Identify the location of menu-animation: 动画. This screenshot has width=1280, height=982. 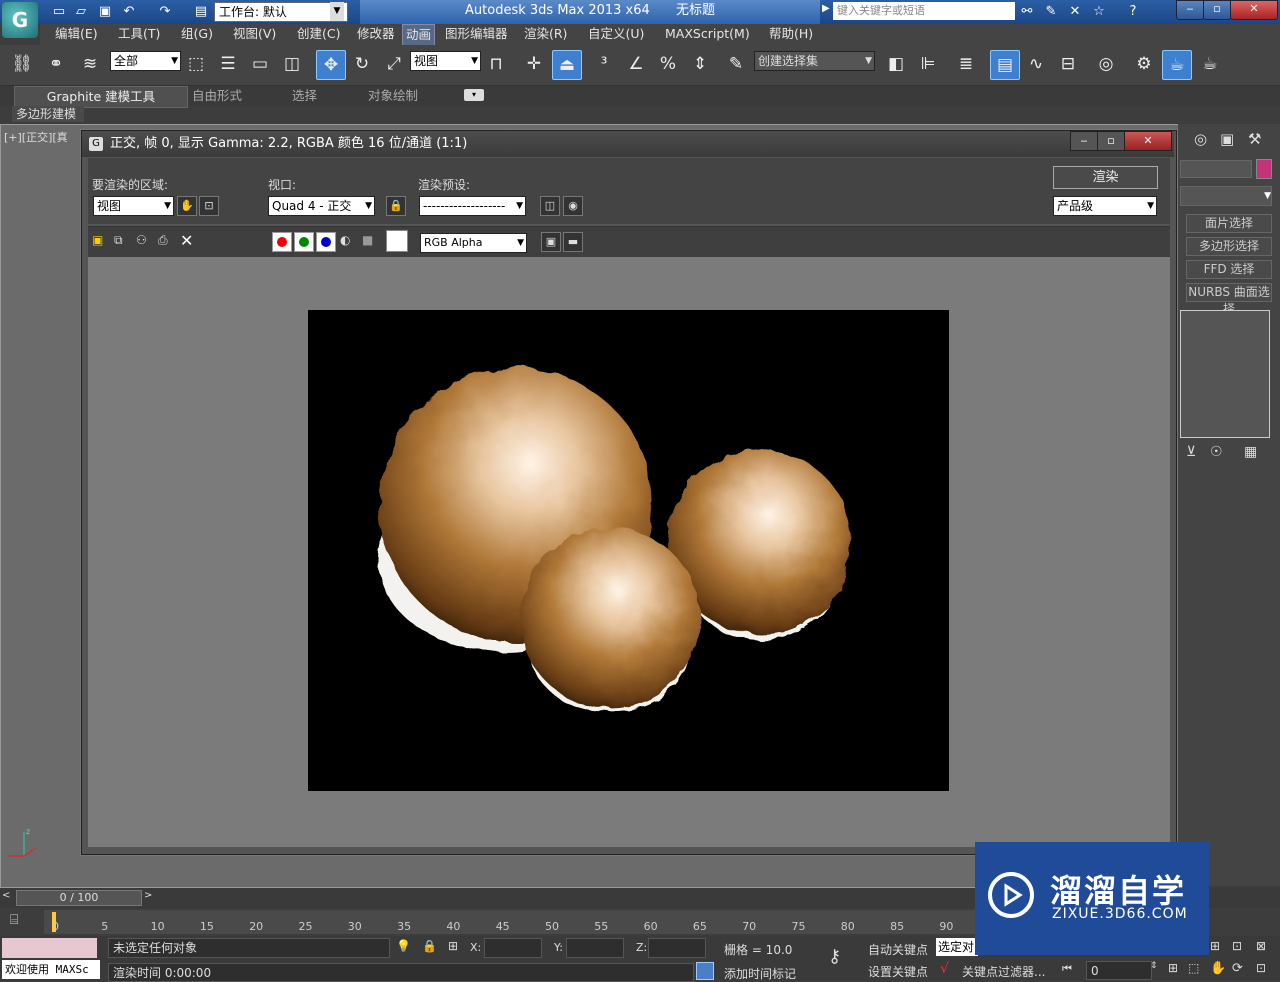
(419, 35).